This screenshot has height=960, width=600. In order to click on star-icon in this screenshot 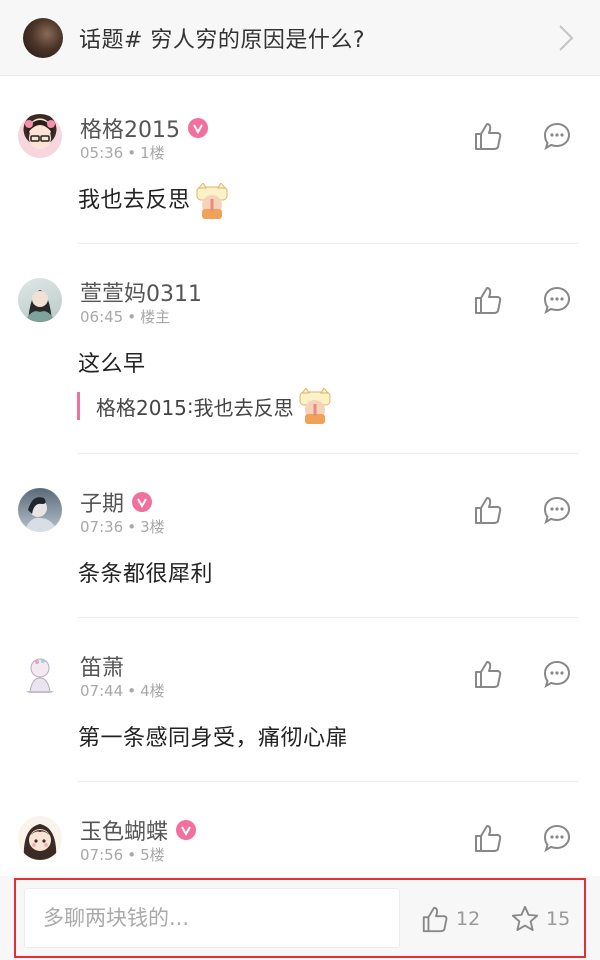, I will do `click(525, 918)`.